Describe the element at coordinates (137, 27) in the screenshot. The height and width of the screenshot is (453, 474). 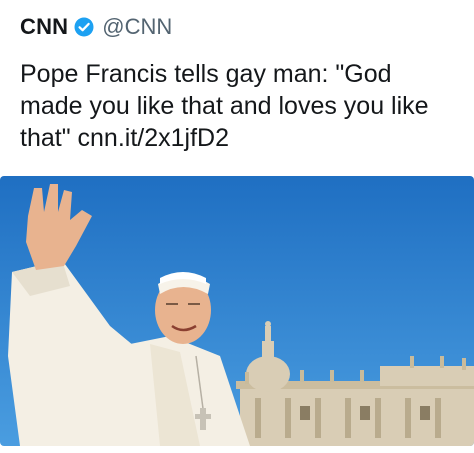
I see `author-handle: @CNN` at that location.